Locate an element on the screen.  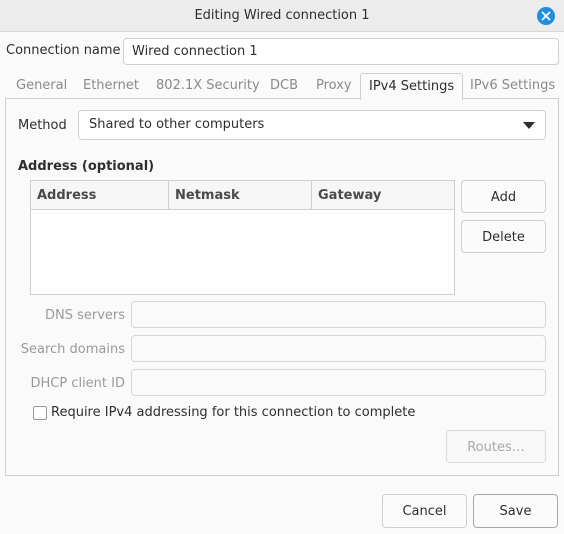
cancel-button-label: Cancel is located at coordinates (424, 511).